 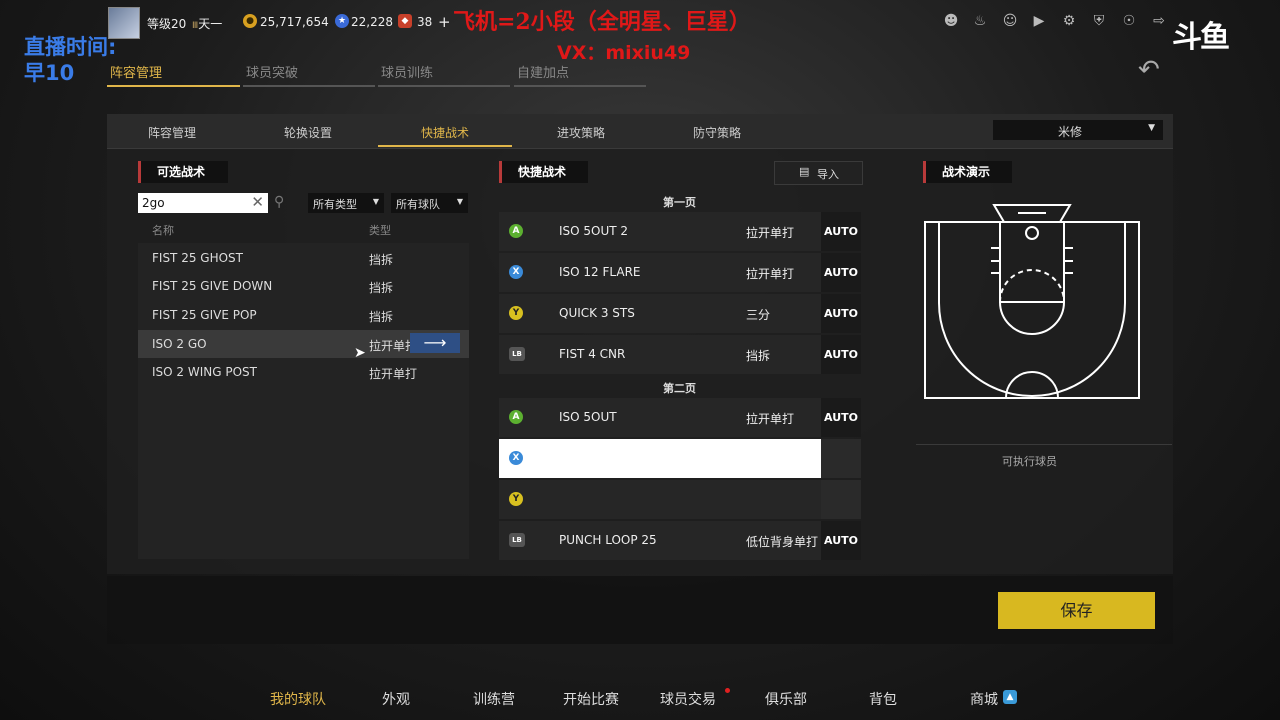 What do you see at coordinates (179, 344) in the screenshot?
I see `play-name: ISO 2 GO` at bounding box center [179, 344].